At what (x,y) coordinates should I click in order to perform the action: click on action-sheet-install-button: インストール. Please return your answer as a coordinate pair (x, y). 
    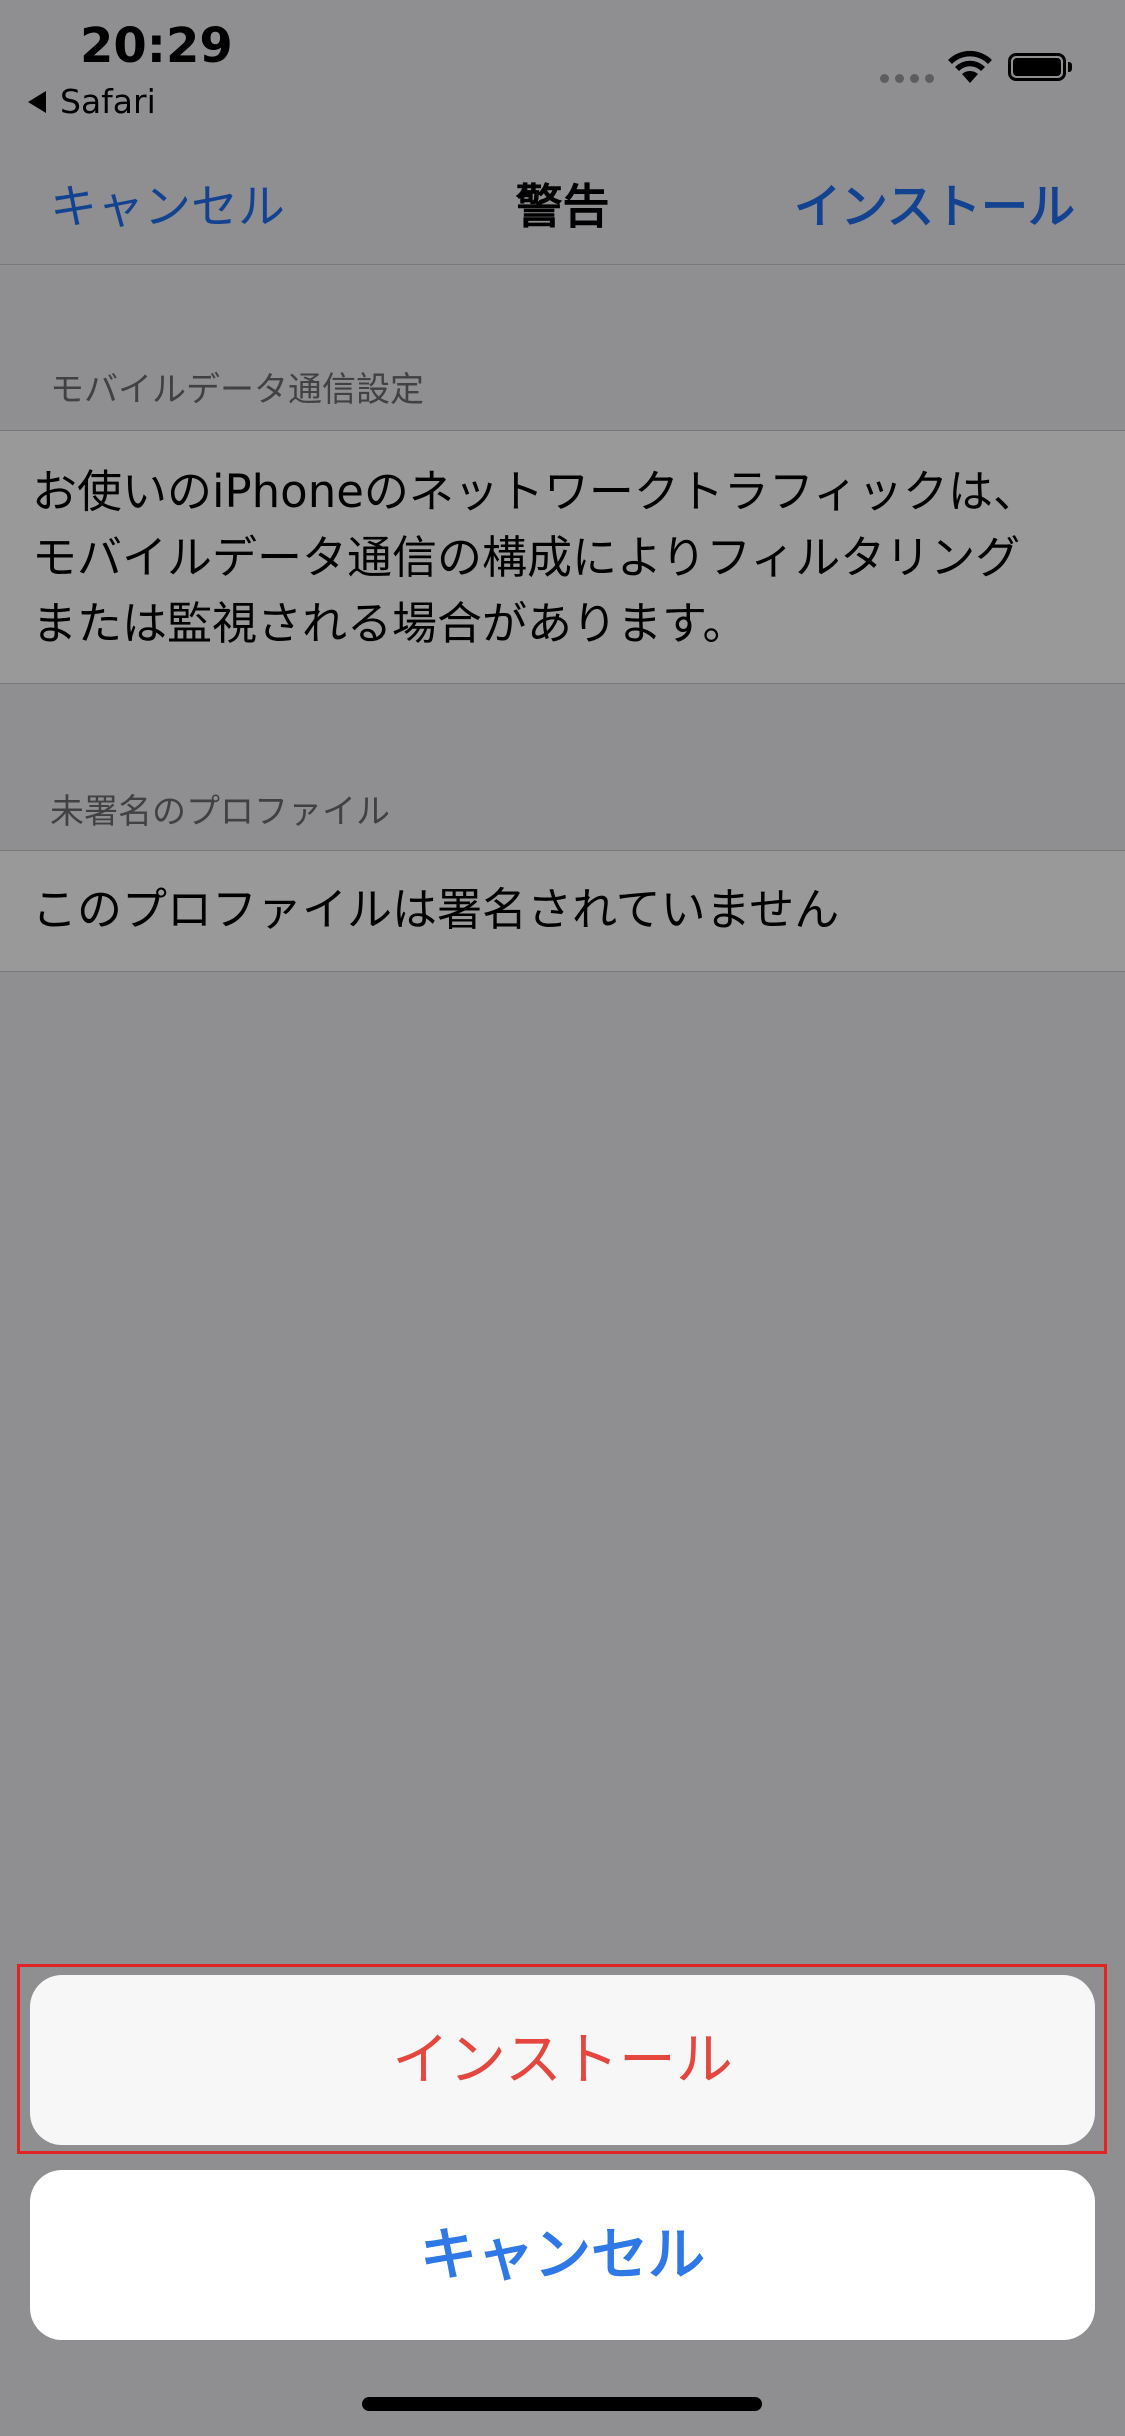
    Looking at the image, I should click on (562, 2060).